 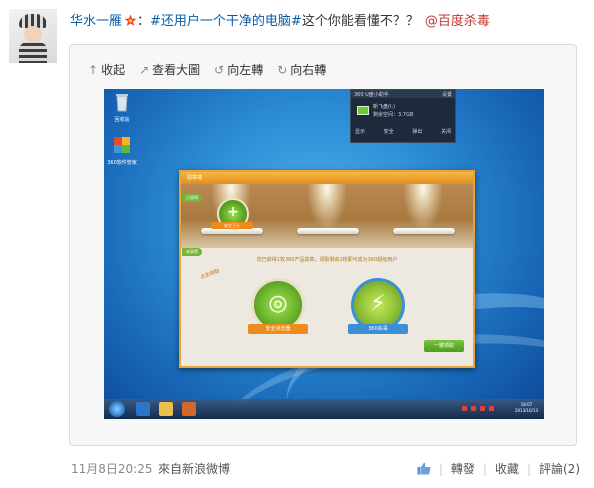 What do you see at coordinates (324, 409) in the screenshot?
I see `taskbar: 18:07 2013/10/13` at bounding box center [324, 409].